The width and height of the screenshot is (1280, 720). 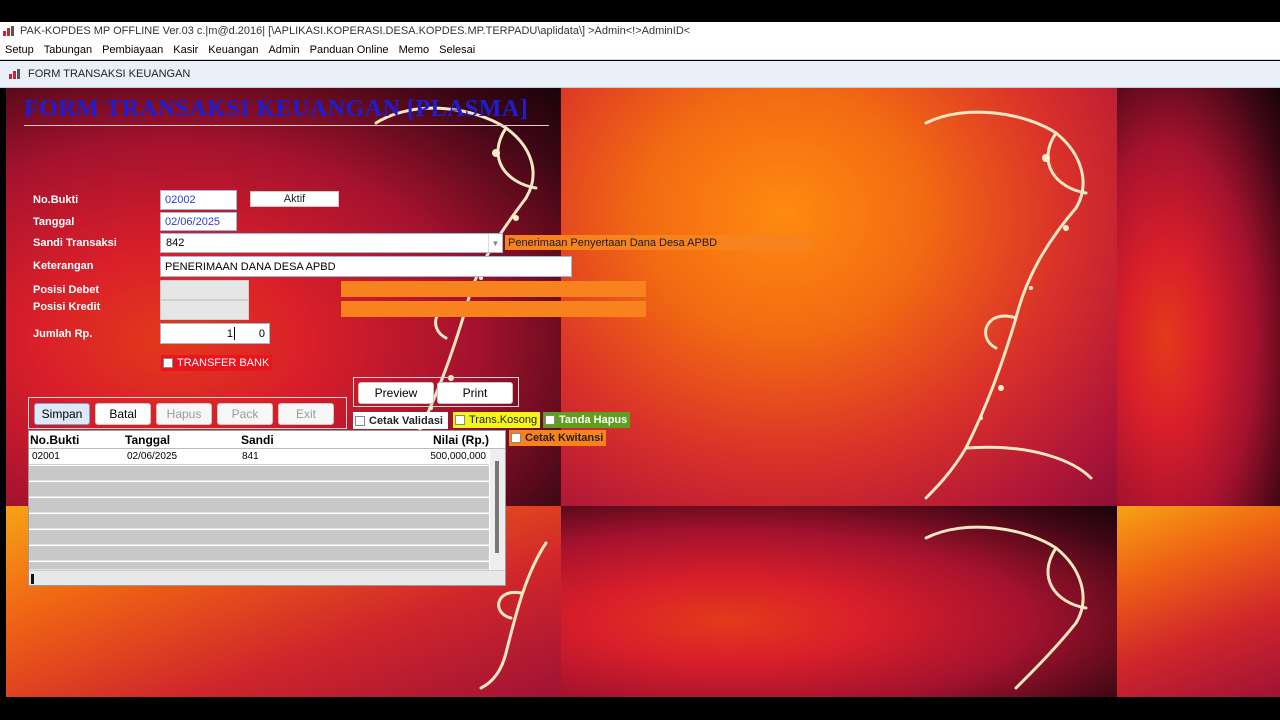 I want to click on batal-button: Batal, so click(x=123, y=414).